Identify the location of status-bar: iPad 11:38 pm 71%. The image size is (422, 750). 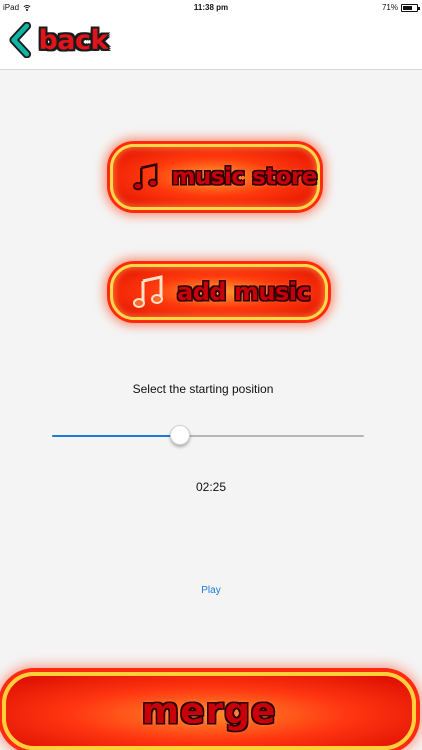
(211, 8).